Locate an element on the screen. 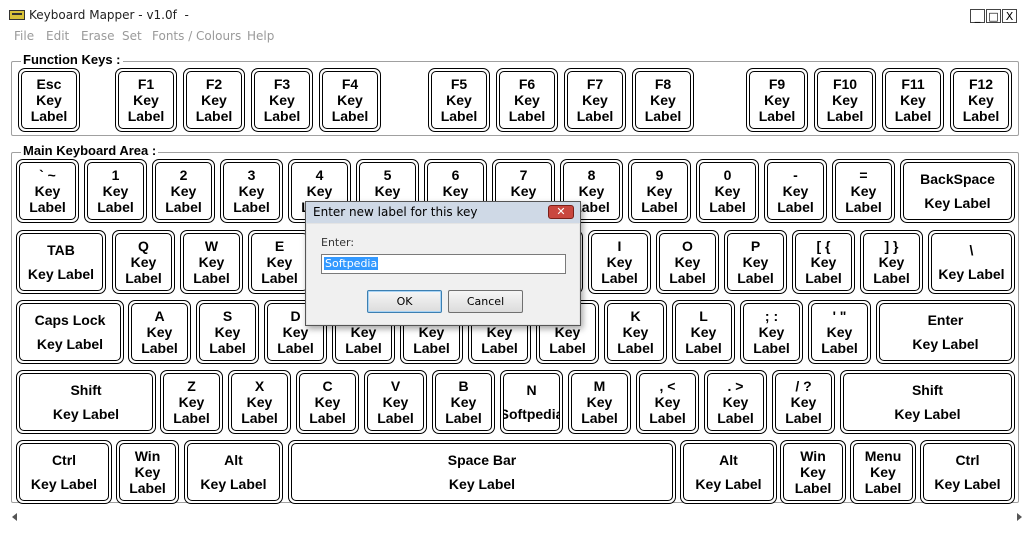 The height and width of the screenshot is (534, 1032). key-1: 1 Key Label is located at coordinates (115, 191).